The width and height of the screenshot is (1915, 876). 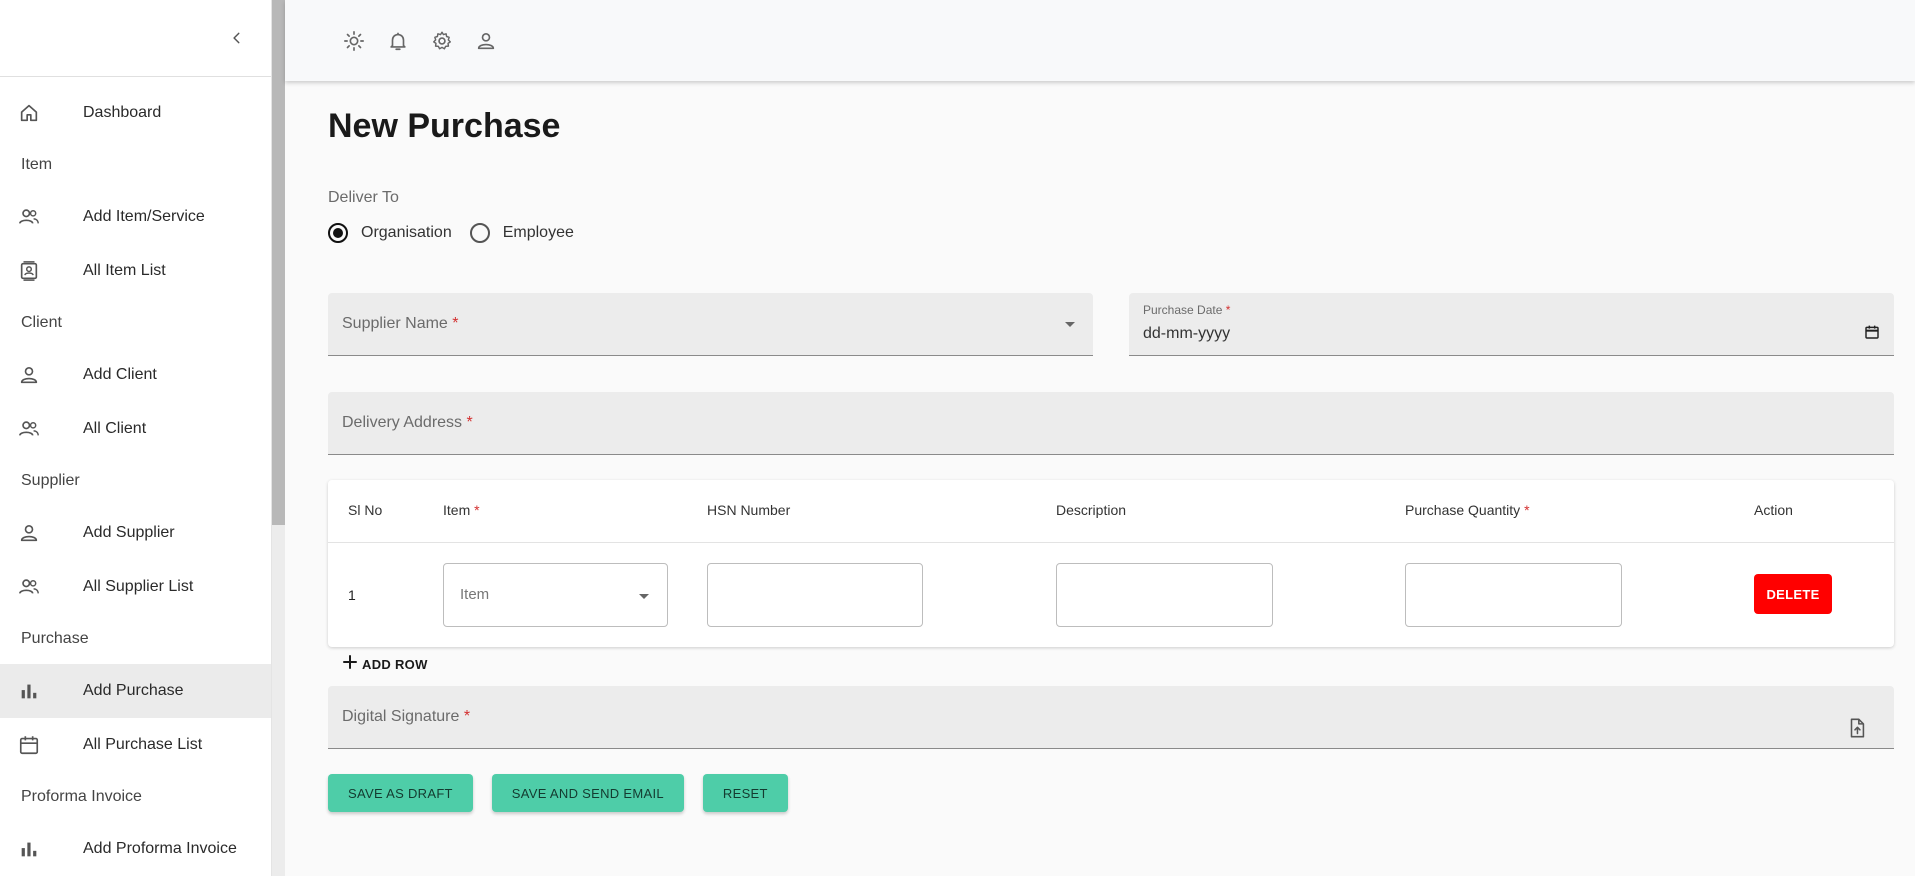 I want to click on sidebar-item-label: Dashboard, so click(x=122, y=112).